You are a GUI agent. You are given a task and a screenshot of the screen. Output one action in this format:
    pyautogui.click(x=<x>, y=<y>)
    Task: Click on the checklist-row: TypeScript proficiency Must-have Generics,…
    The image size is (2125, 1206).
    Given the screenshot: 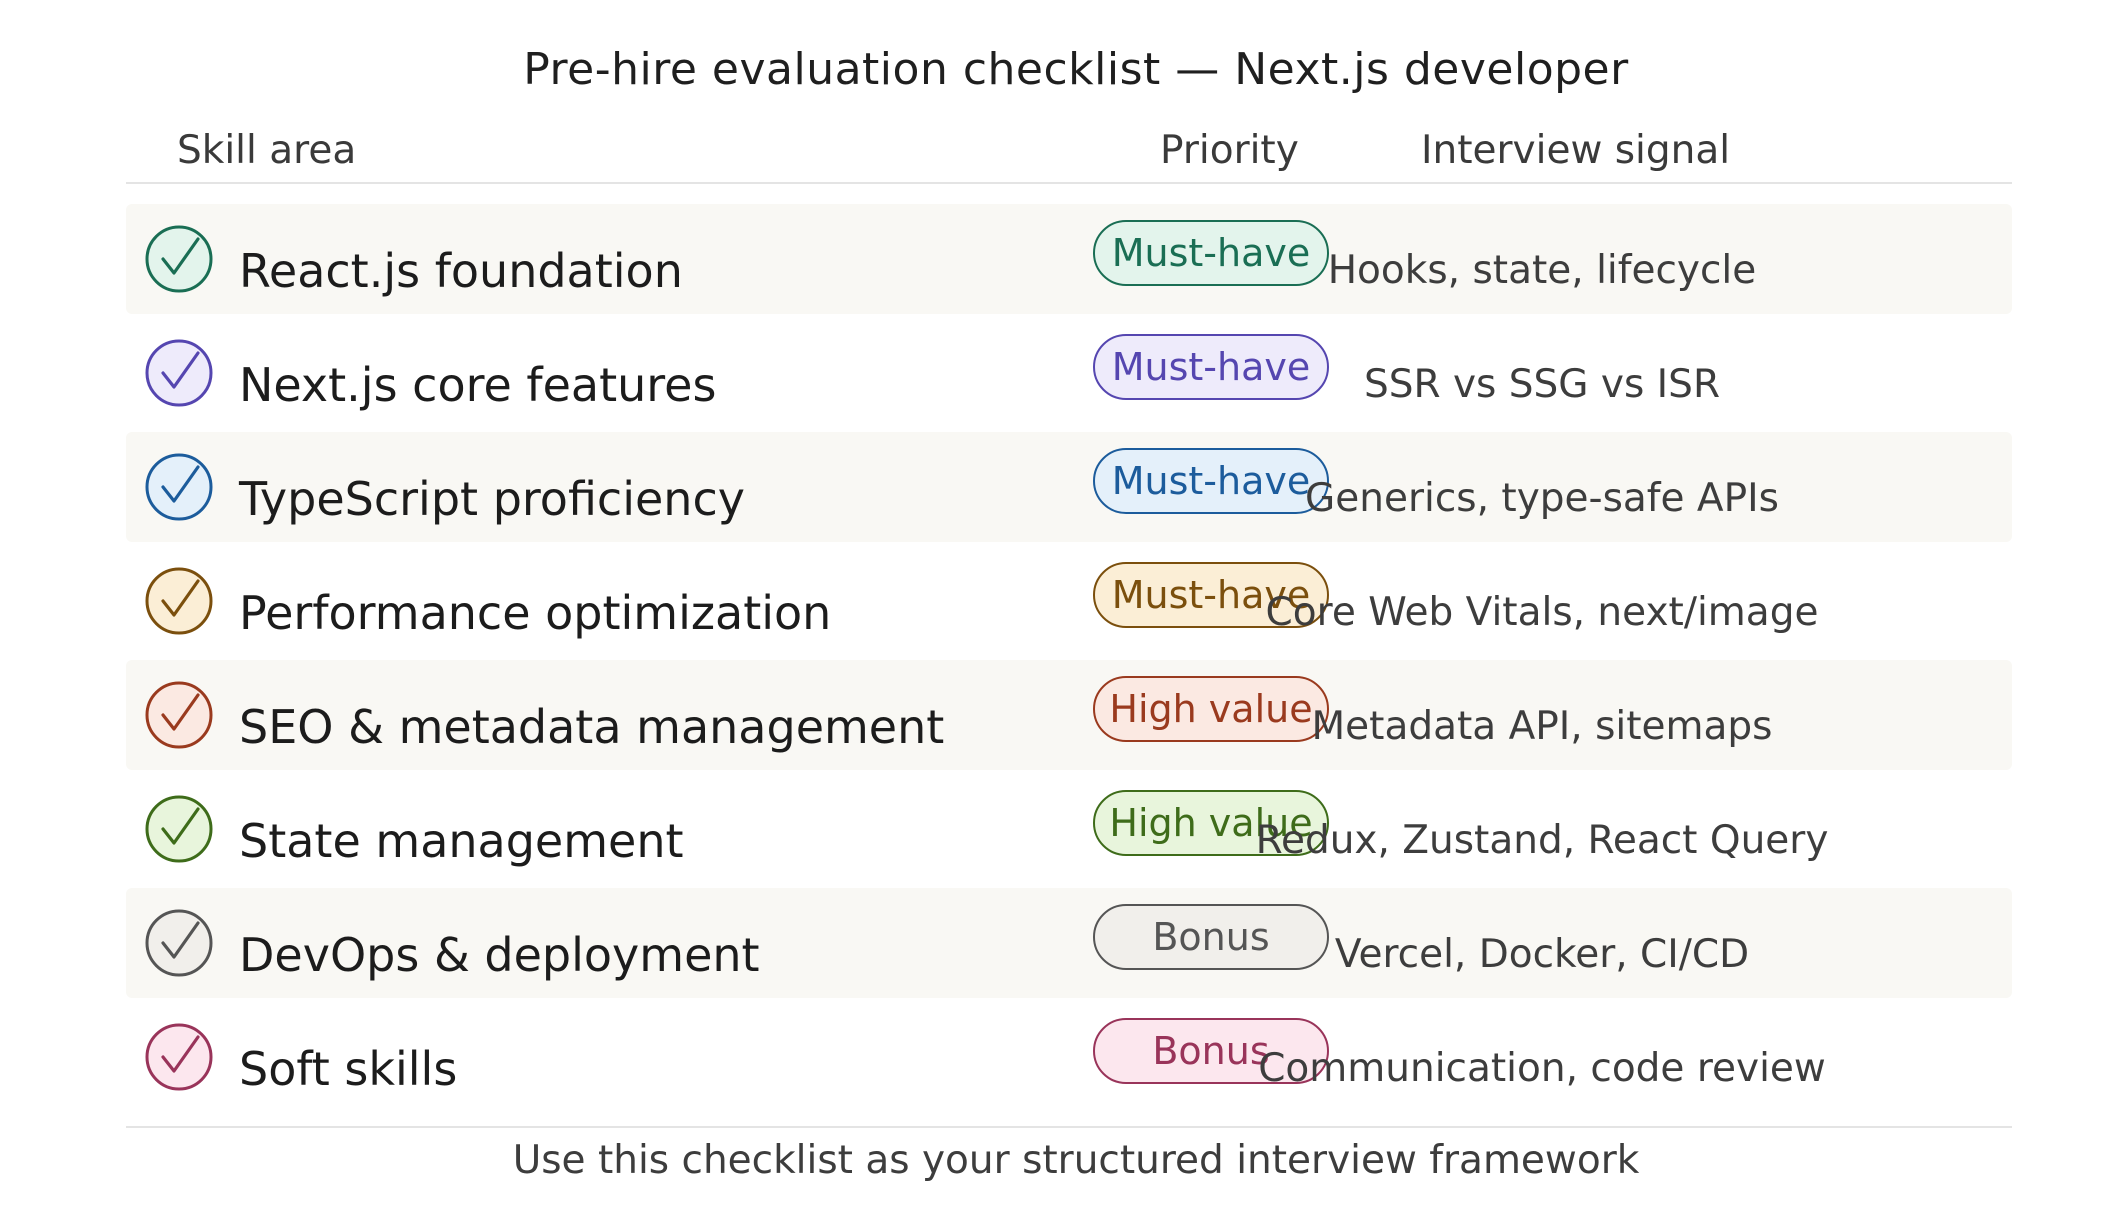 What is the action you would take?
    pyautogui.click(x=1069, y=487)
    